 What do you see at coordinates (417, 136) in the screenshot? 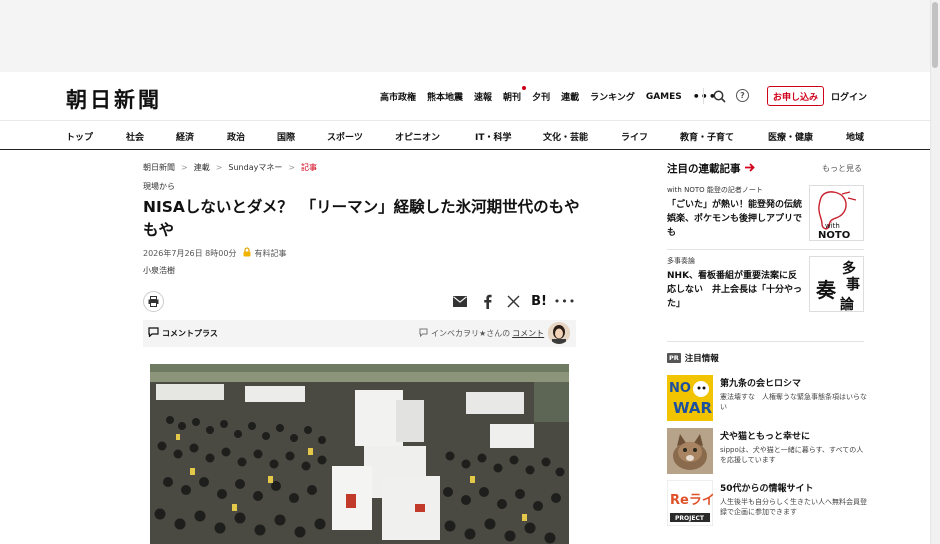
I see `category-opinion: オピニオン` at bounding box center [417, 136].